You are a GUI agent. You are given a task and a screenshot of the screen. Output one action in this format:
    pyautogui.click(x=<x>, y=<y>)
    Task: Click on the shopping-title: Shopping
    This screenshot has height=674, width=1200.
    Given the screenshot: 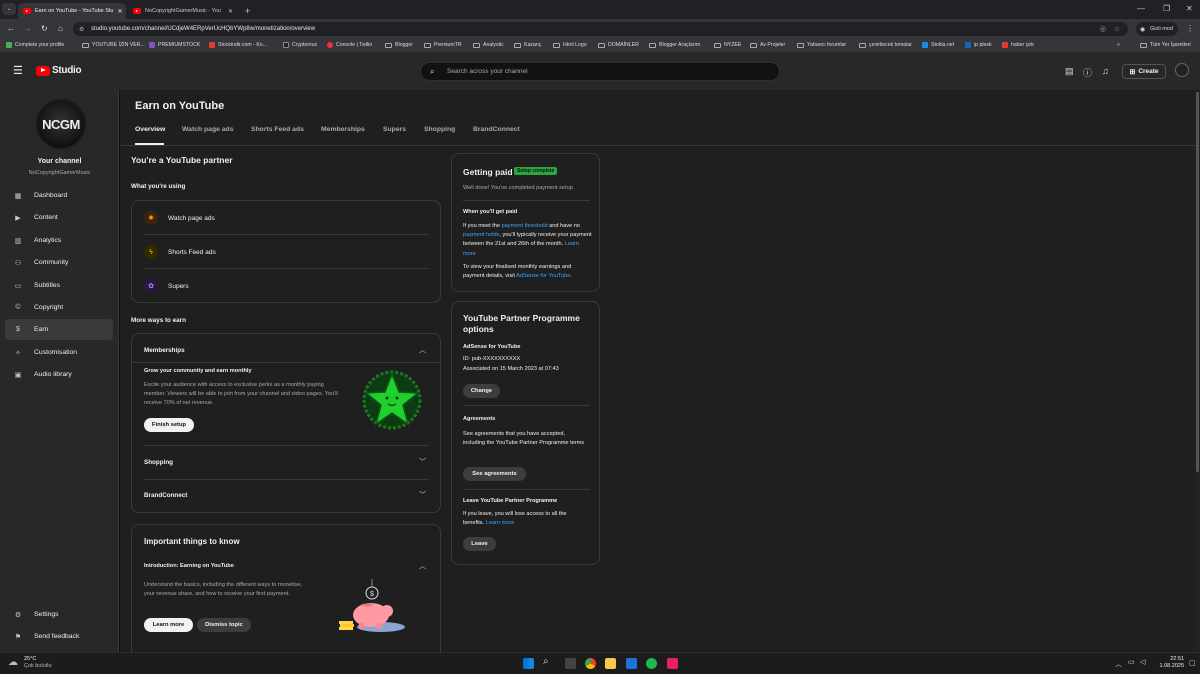 What is the action you would take?
    pyautogui.click(x=158, y=462)
    